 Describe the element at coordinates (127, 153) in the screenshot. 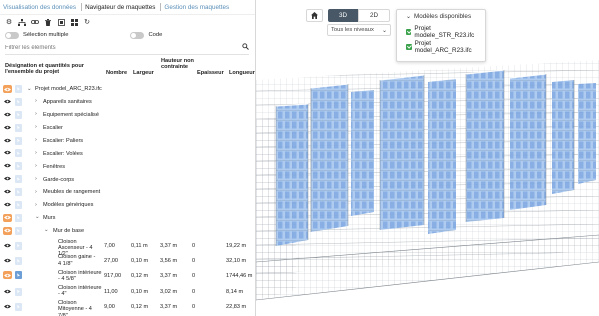

I see `tree-row-category: › Escalier: Volées` at that location.